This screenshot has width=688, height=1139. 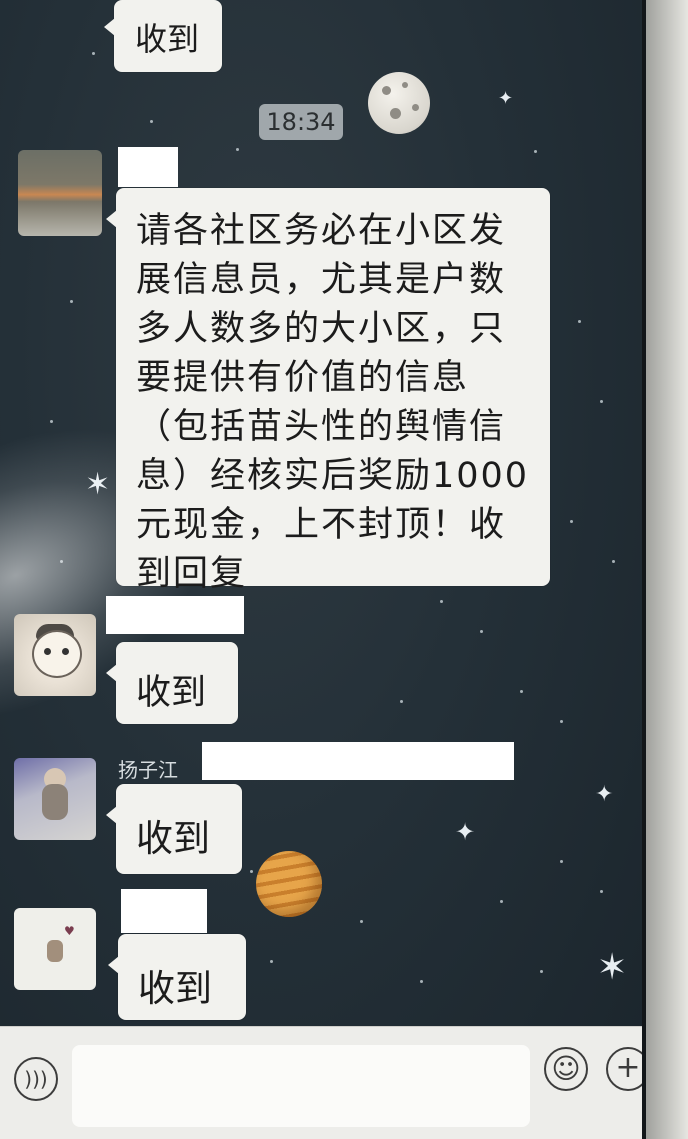 I want to click on planet-decoration, so click(x=289, y=884).